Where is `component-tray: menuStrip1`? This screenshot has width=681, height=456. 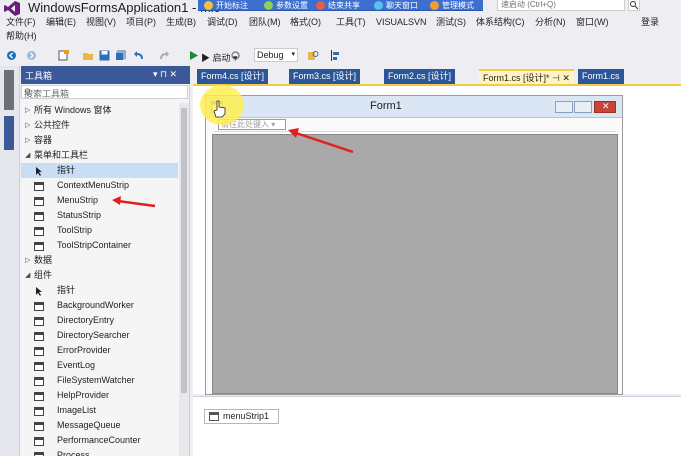 component-tray: menuStrip1 is located at coordinates (437, 426).